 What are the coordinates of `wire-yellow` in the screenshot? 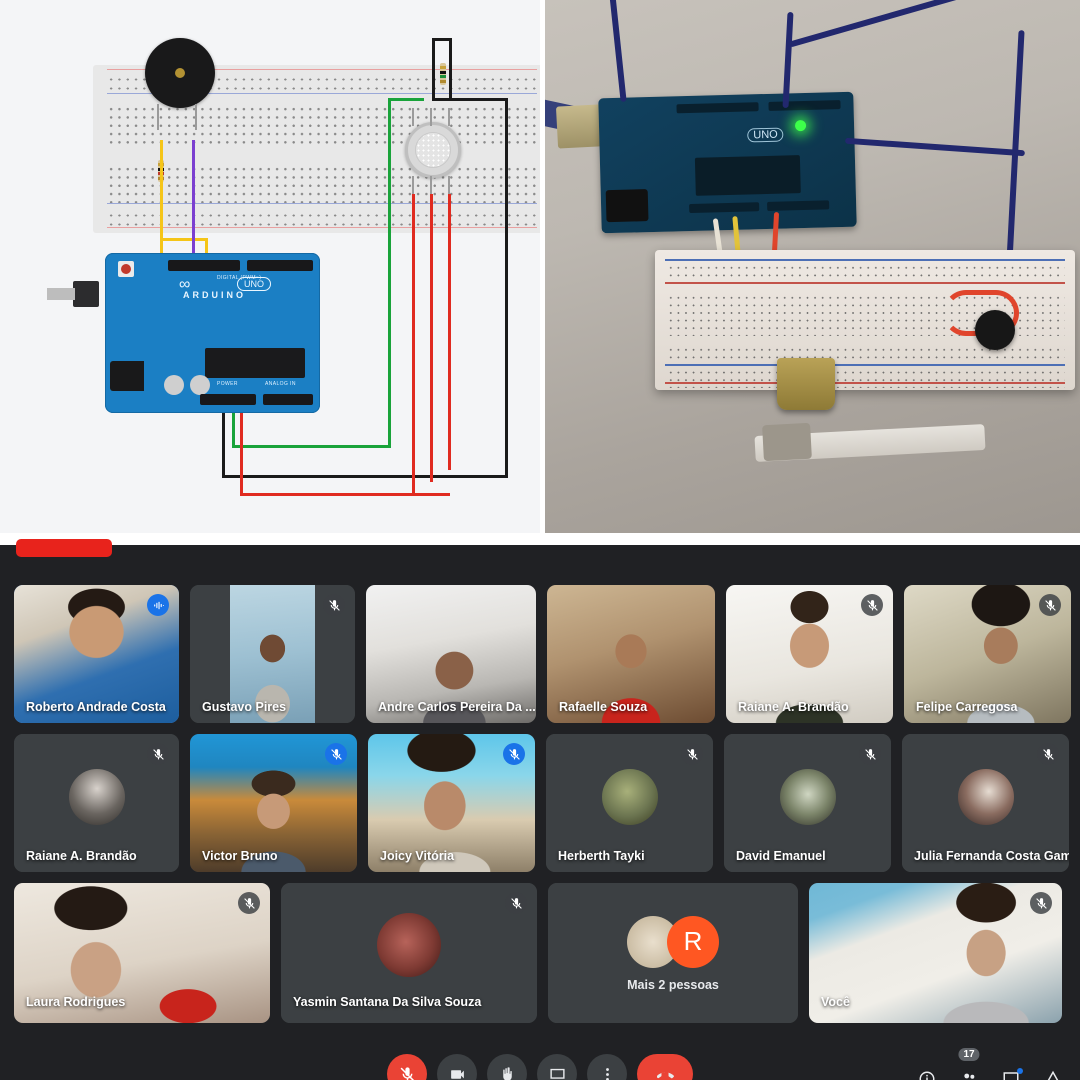 It's located at (161, 200).